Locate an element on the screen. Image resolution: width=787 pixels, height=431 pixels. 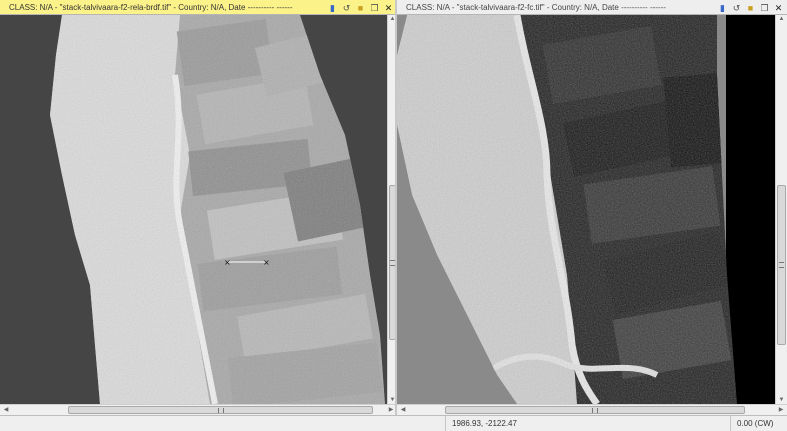
scroll-down-icon: ▼ is located at coordinates (781, 400).